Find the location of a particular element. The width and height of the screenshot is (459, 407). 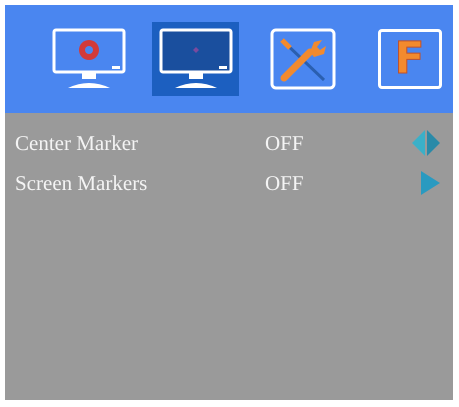

menu-tab is located at coordinates (195, 59).